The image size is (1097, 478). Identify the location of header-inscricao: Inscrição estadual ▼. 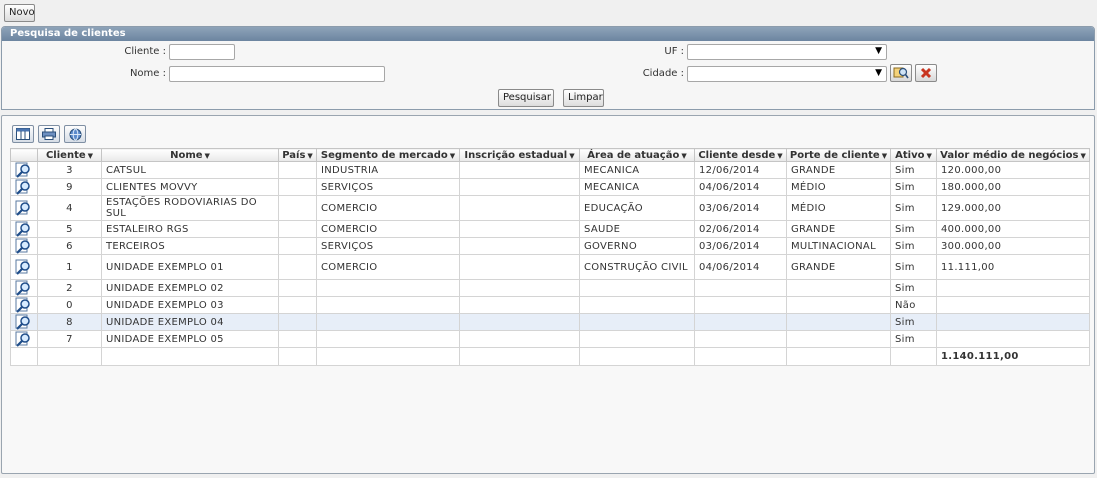
(519, 155).